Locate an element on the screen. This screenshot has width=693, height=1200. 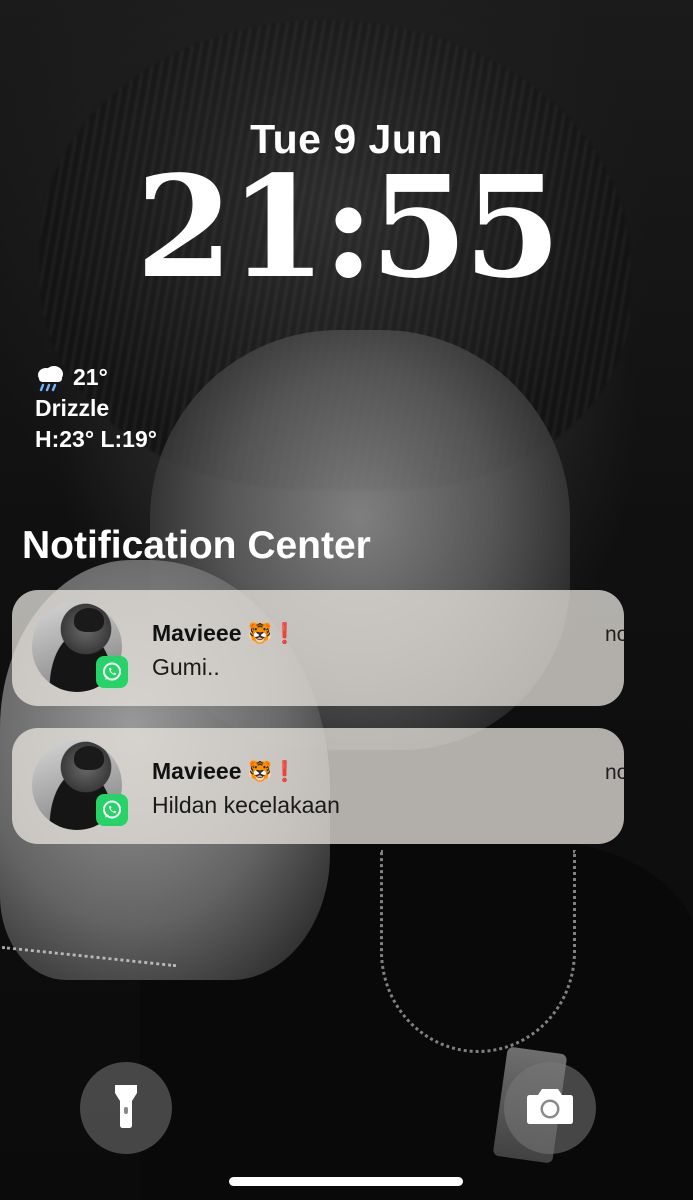
notification-card: Mavieee 🐯❗ Gumi.. now is located at coordinates (318, 648).